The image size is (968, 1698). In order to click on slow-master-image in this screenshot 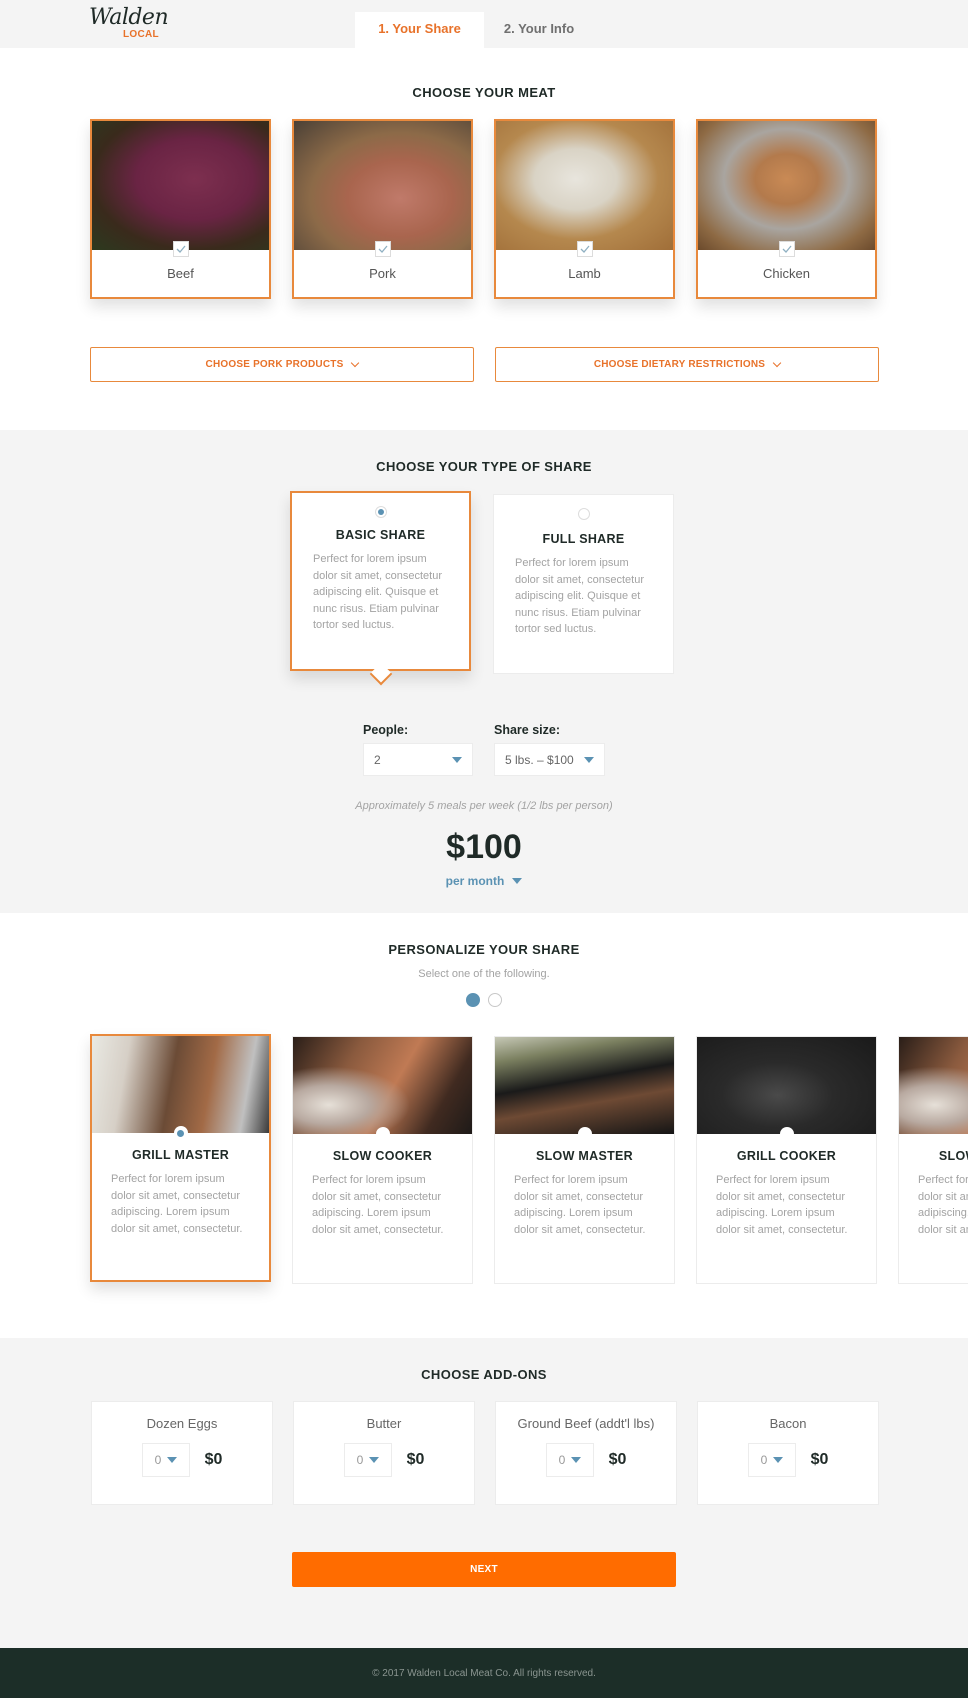, I will do `click(584, 1085)`.